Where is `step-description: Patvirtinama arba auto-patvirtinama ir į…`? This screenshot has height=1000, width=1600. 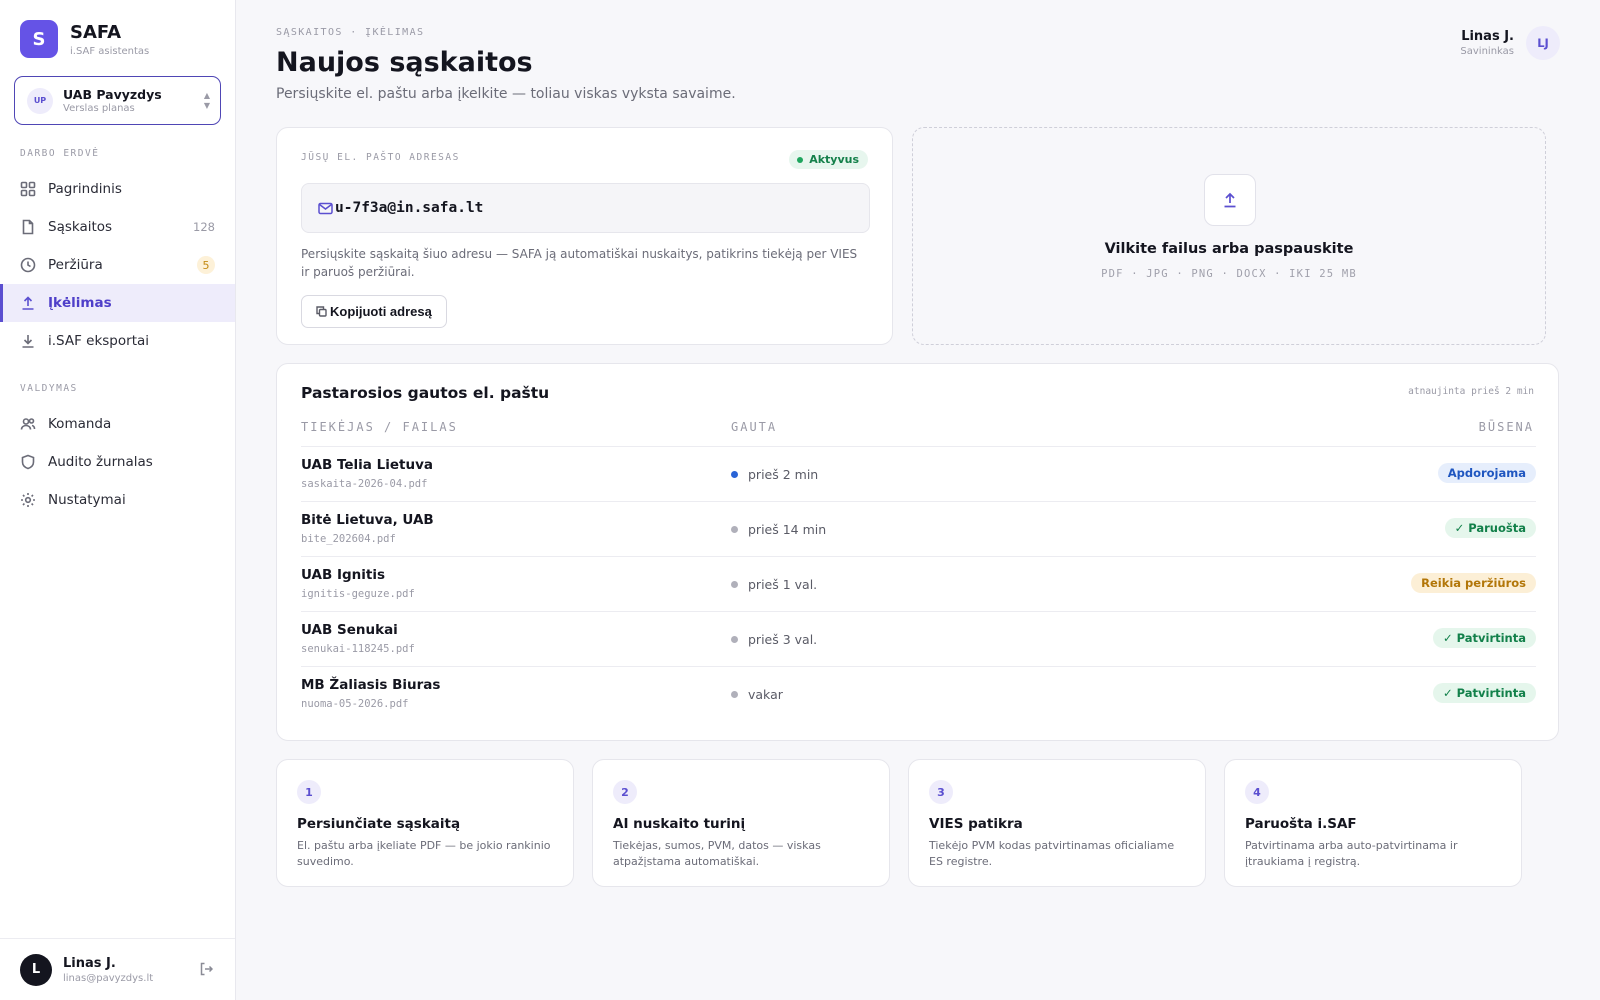
step-description: Patvirtinama arba auto-patvirtinama ir į… is located at coordinates (1351, 853).